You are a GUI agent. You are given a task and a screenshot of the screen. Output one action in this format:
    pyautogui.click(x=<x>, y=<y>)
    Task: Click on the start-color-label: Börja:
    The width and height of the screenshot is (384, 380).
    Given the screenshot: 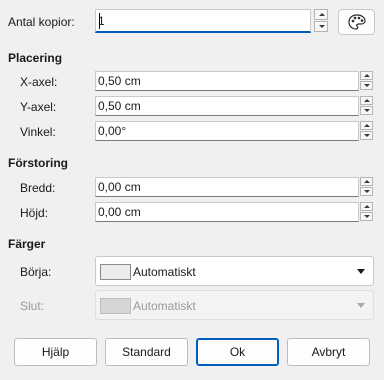 What is the action you would take?
    pyautogui.click(x=36, y=272)
    